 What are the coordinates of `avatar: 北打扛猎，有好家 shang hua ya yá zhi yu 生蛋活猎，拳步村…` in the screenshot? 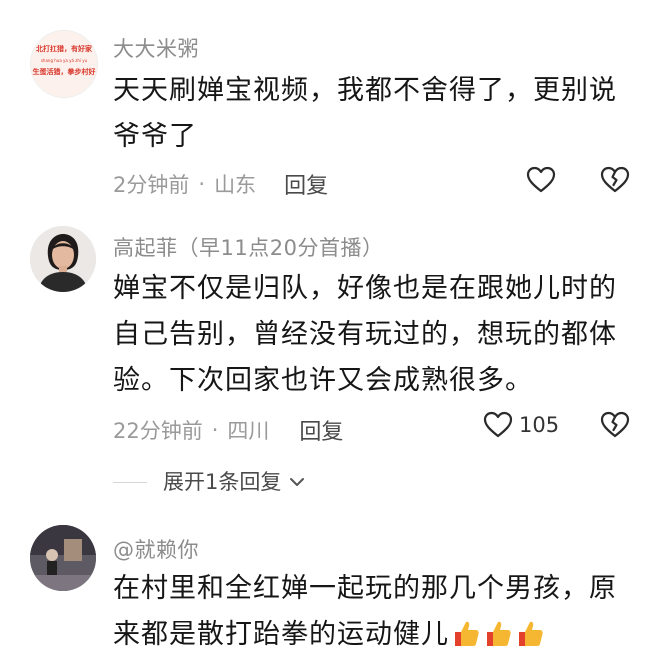 It's located at (64, 64).